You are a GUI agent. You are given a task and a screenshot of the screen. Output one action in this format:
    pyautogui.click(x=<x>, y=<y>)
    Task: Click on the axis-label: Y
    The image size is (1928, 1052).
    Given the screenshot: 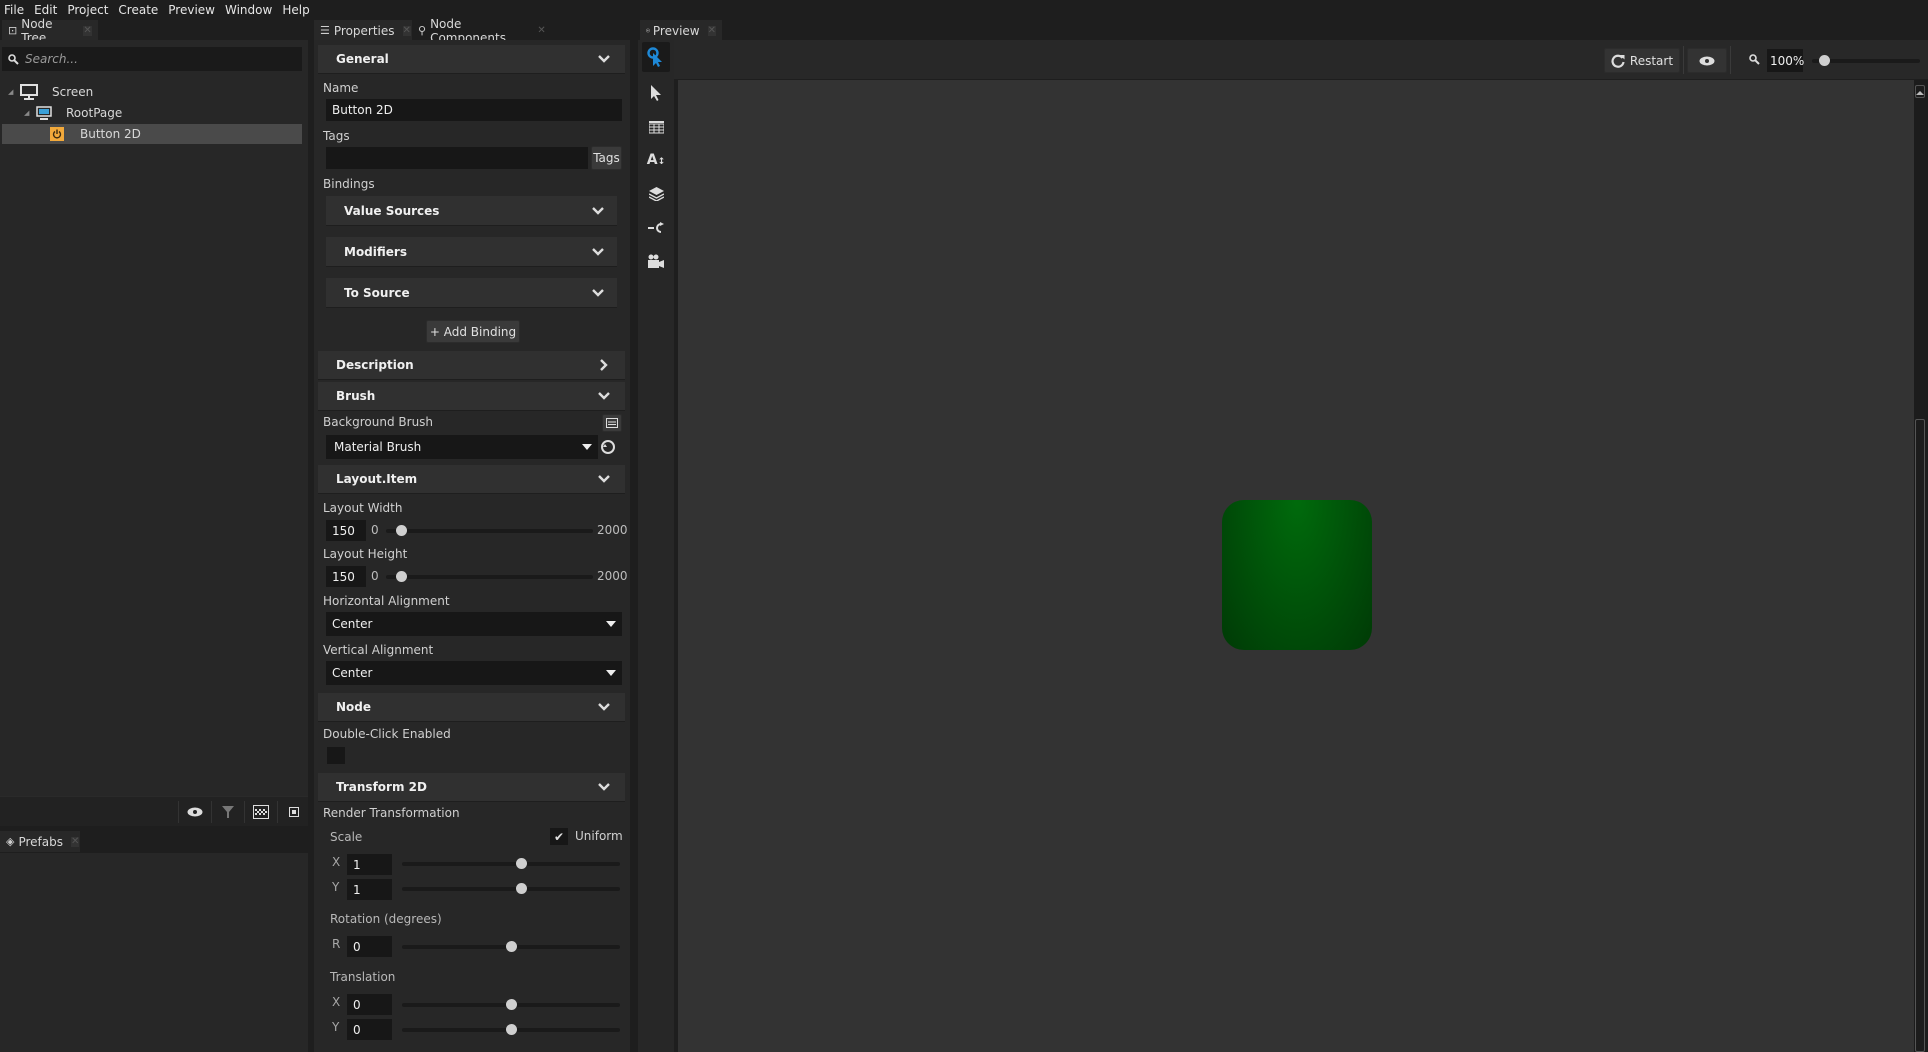 What is the action you would take?
    pyautogui.click(x=336, y=887)
    